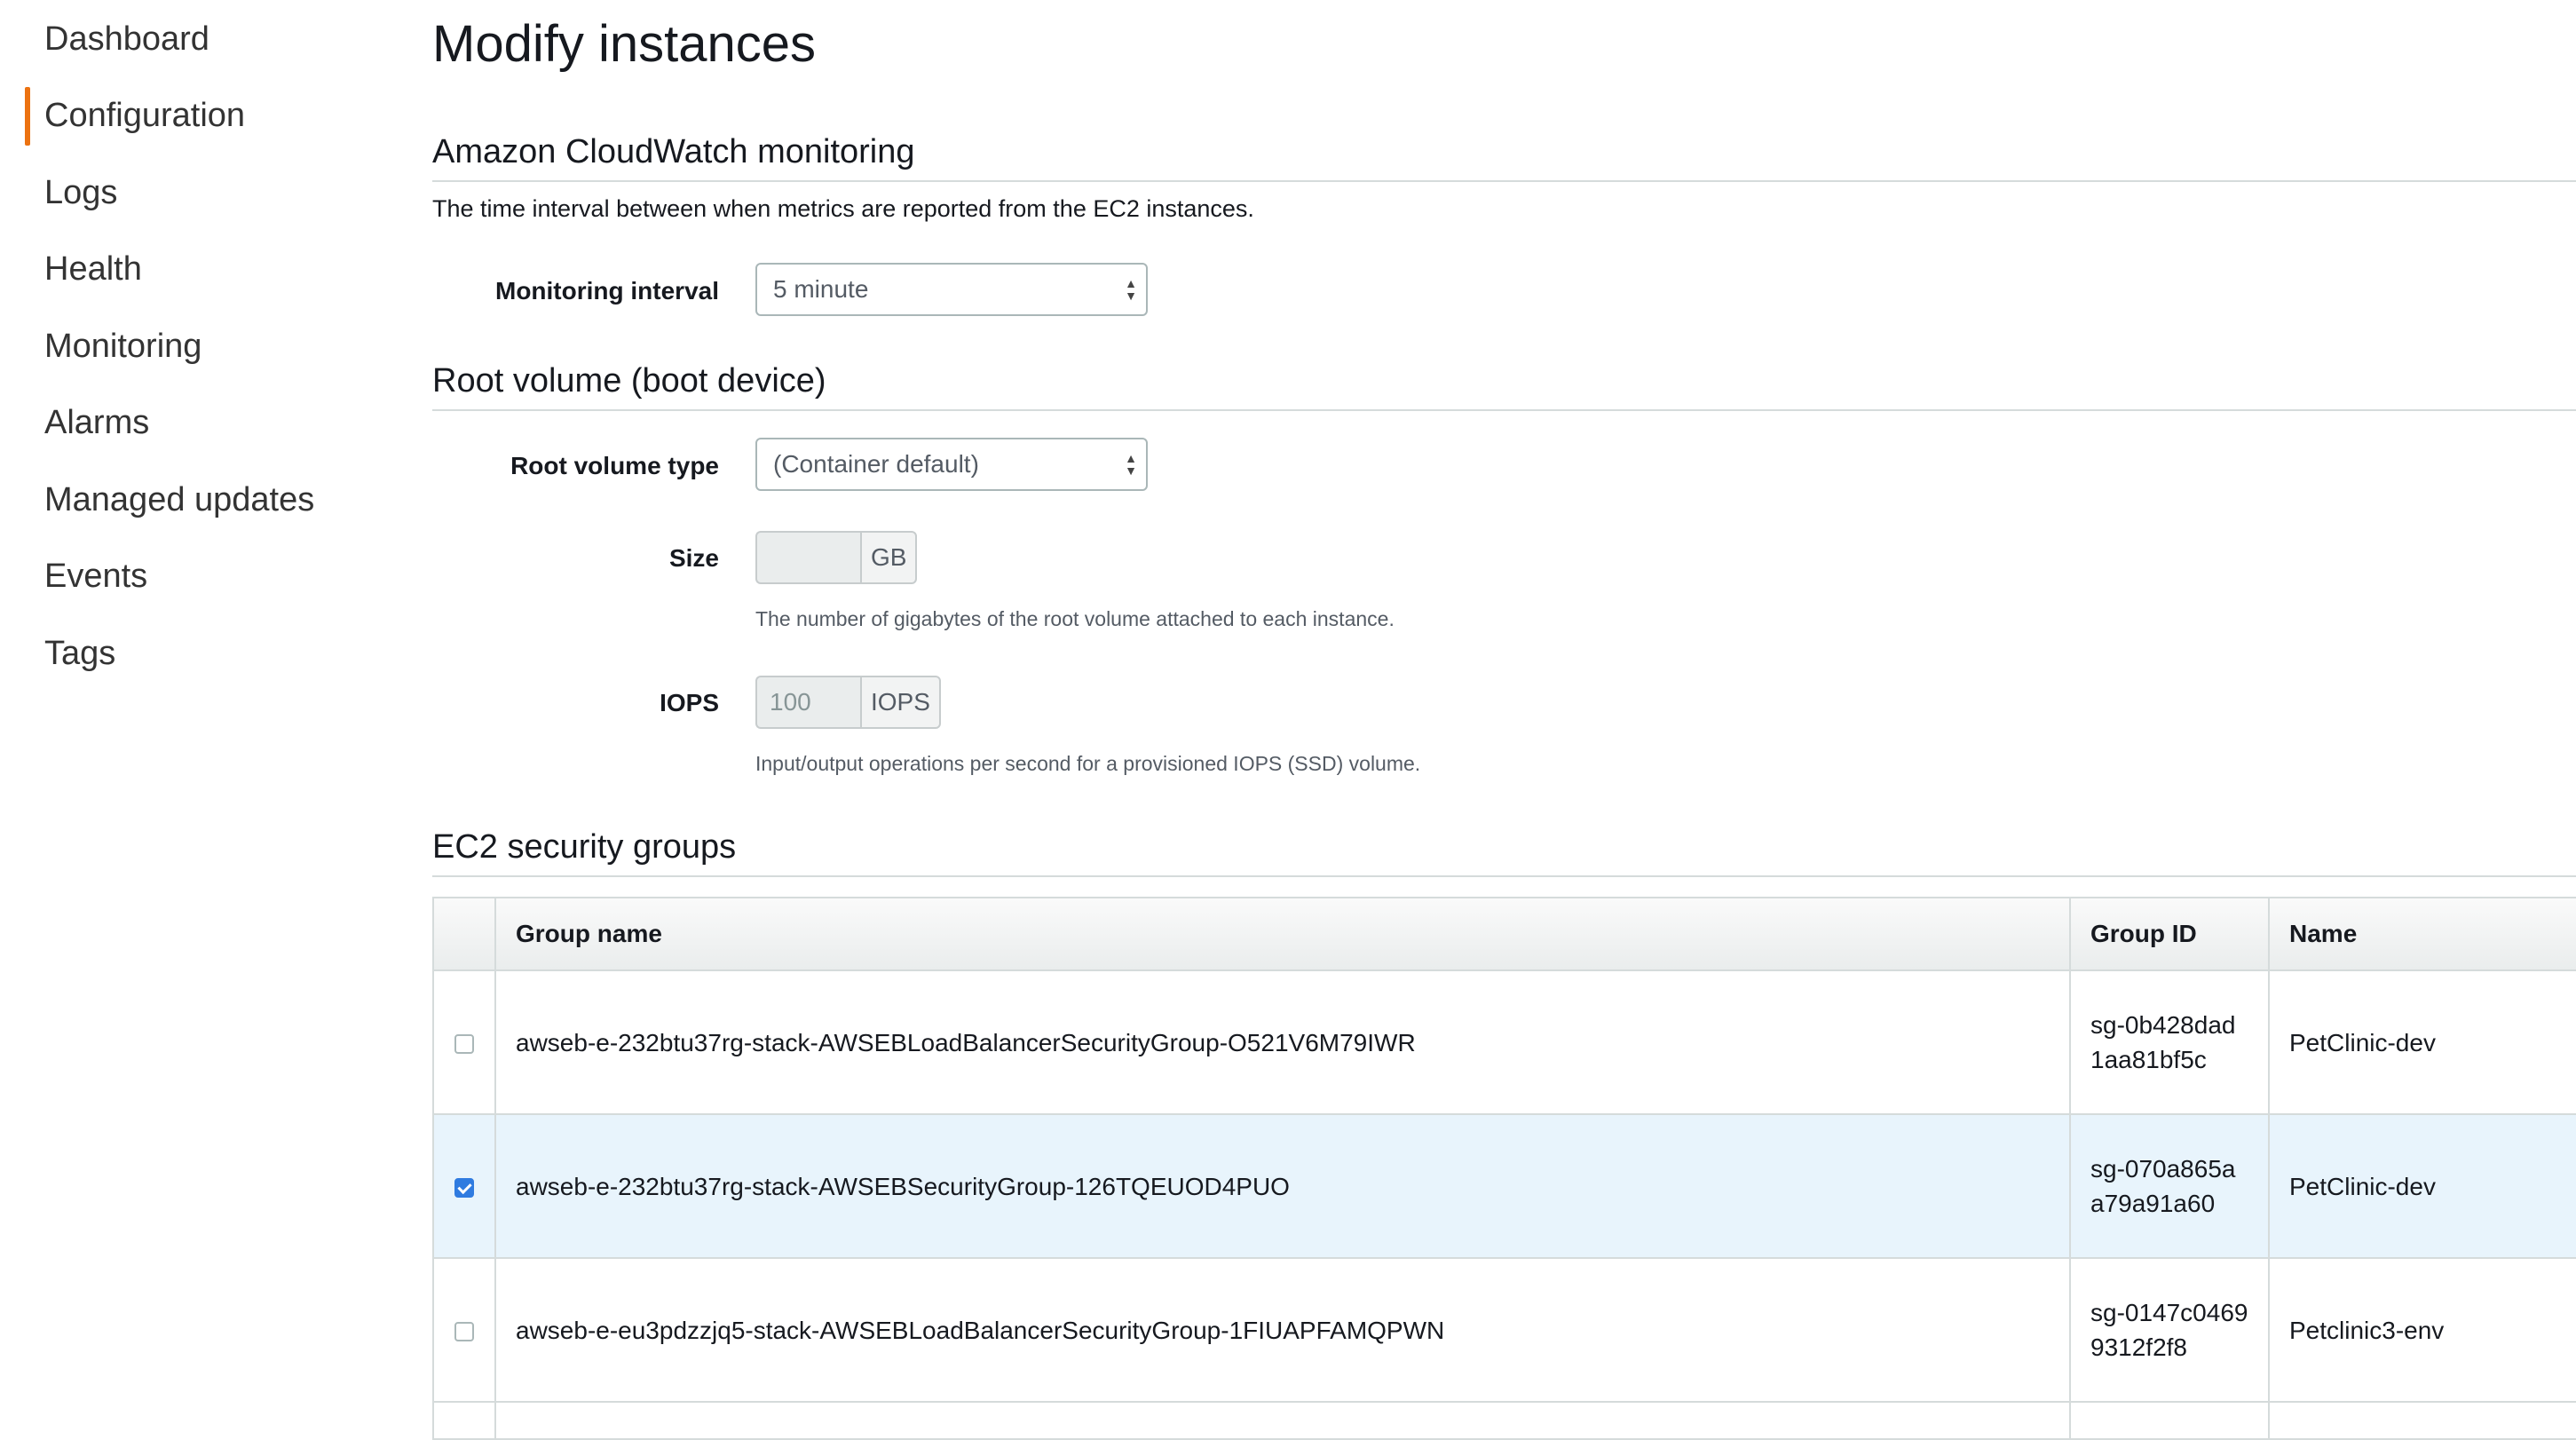 This screenshot has width=2576, height=1440. What do you see at coordinates (693, 558) in the screenshot?
I see `size-label: Size` at bounding box center [693, 558].